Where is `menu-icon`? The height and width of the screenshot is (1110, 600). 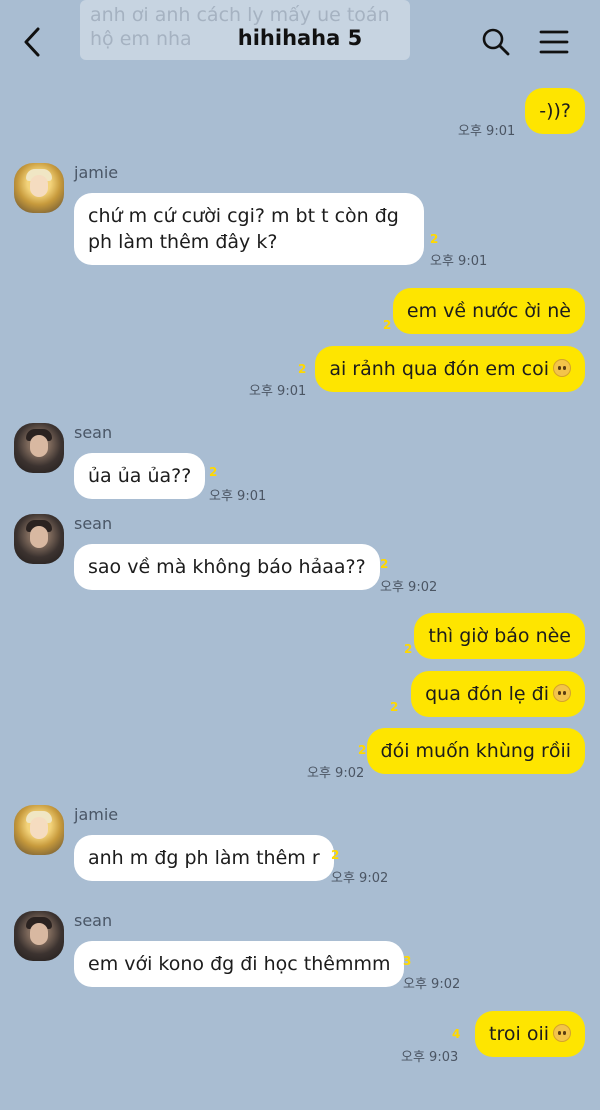 menu-icon is located at coordinates (554, 42).